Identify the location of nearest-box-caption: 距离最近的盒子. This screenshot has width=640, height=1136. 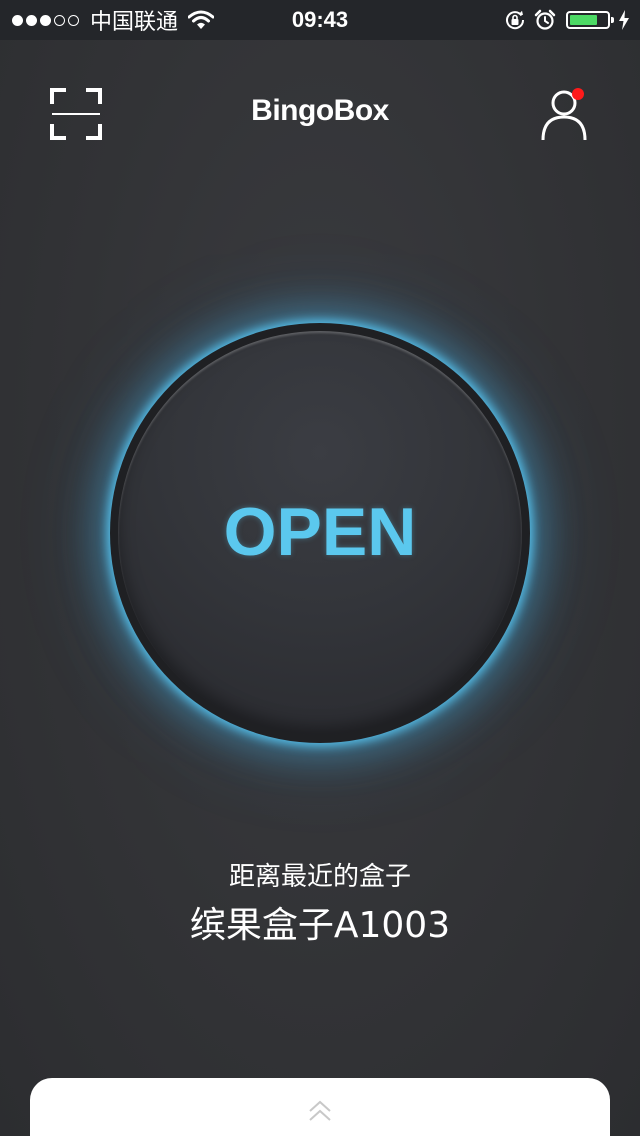
(319, 877).